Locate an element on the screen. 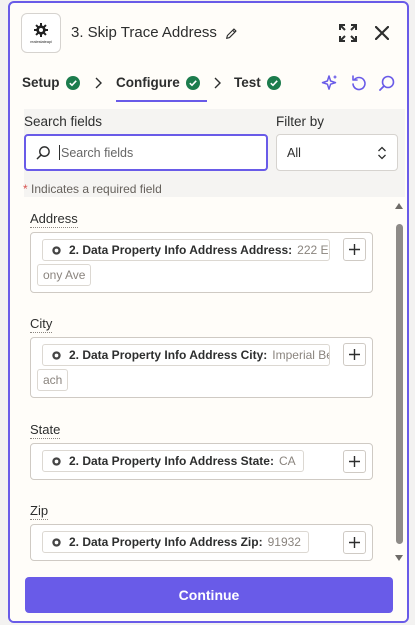 The image size is (415, 625). tab-test: Test is located at coordinates (257, 82).